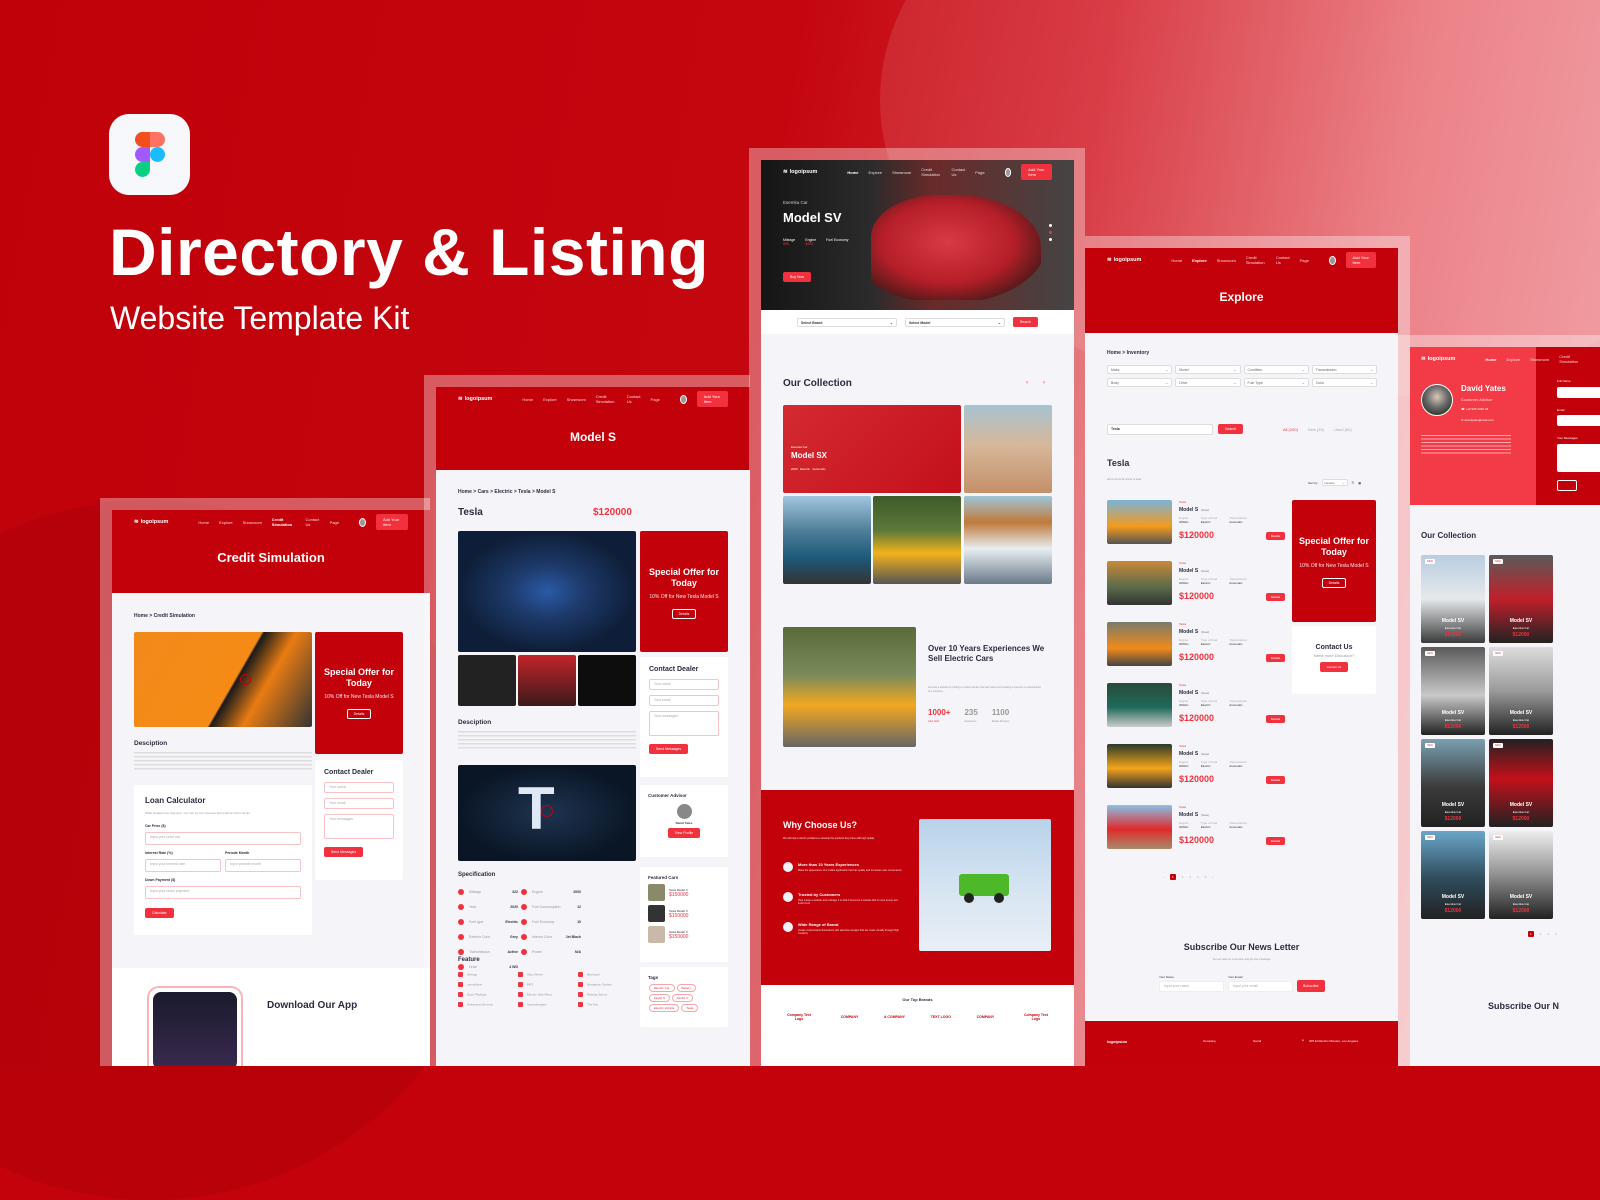  I want to click on prev-arrow-icon: ‹, so click(1027, 383).